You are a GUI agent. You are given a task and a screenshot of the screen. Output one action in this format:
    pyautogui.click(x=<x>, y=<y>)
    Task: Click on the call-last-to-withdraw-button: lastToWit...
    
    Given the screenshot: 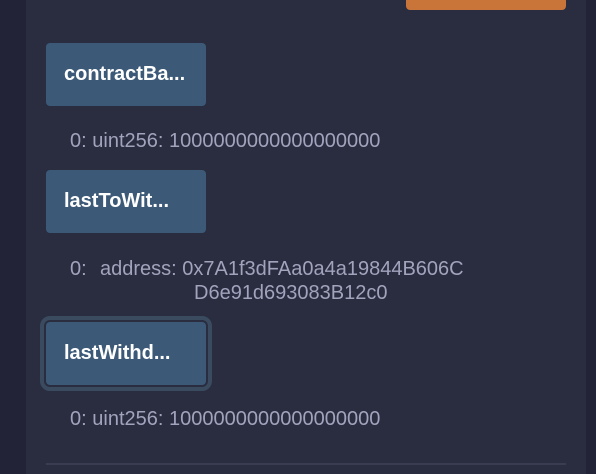 What is the action you would take?
    pyautogui.click(x=126, y=201)
    